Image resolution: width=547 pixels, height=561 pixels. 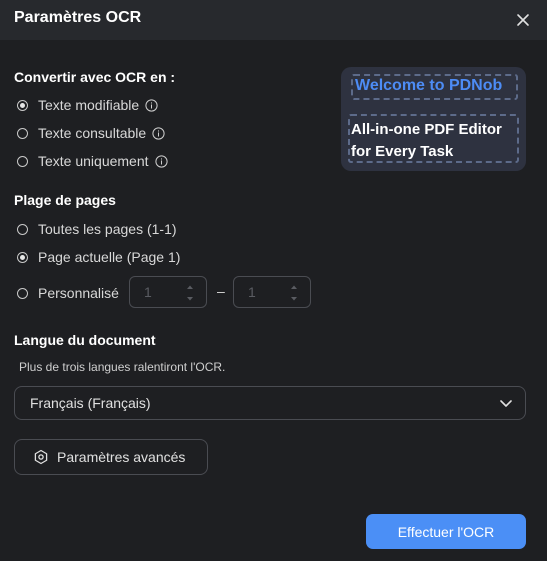 I want to click on radio-editable-text: Texte modifiable, so click(x=87, y=105).